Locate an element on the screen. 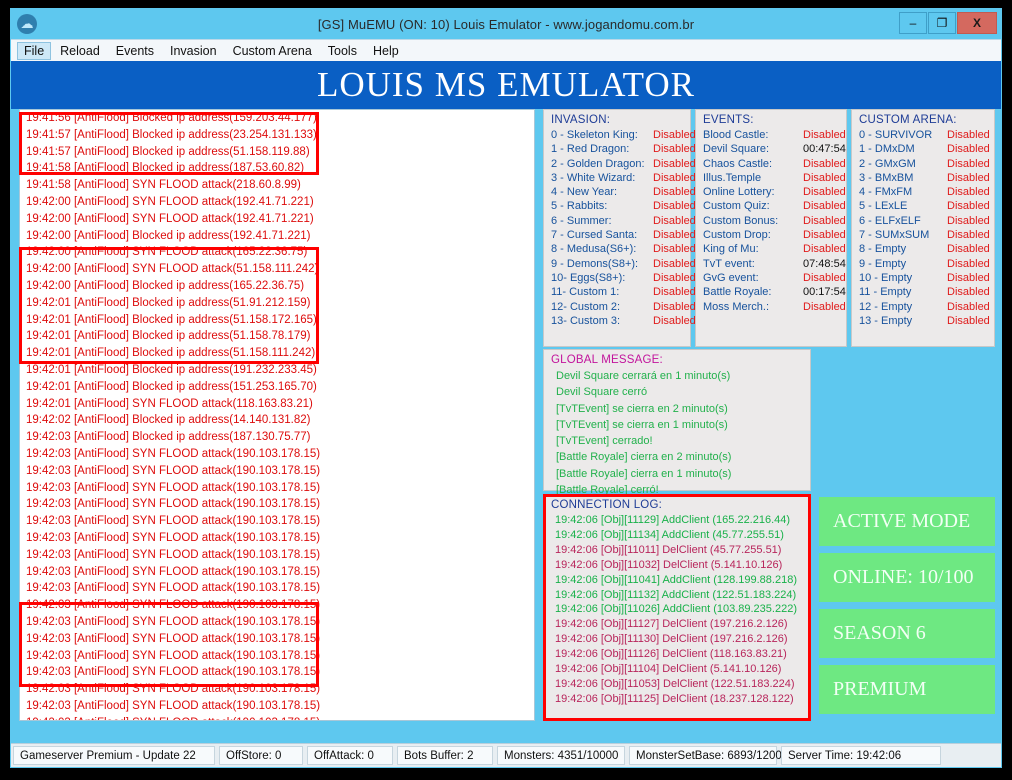 Image resolution: width=1012 pixels, height=780 pixels. status-row-label: 1 - DMxDM is located at coordinates (887, 149).